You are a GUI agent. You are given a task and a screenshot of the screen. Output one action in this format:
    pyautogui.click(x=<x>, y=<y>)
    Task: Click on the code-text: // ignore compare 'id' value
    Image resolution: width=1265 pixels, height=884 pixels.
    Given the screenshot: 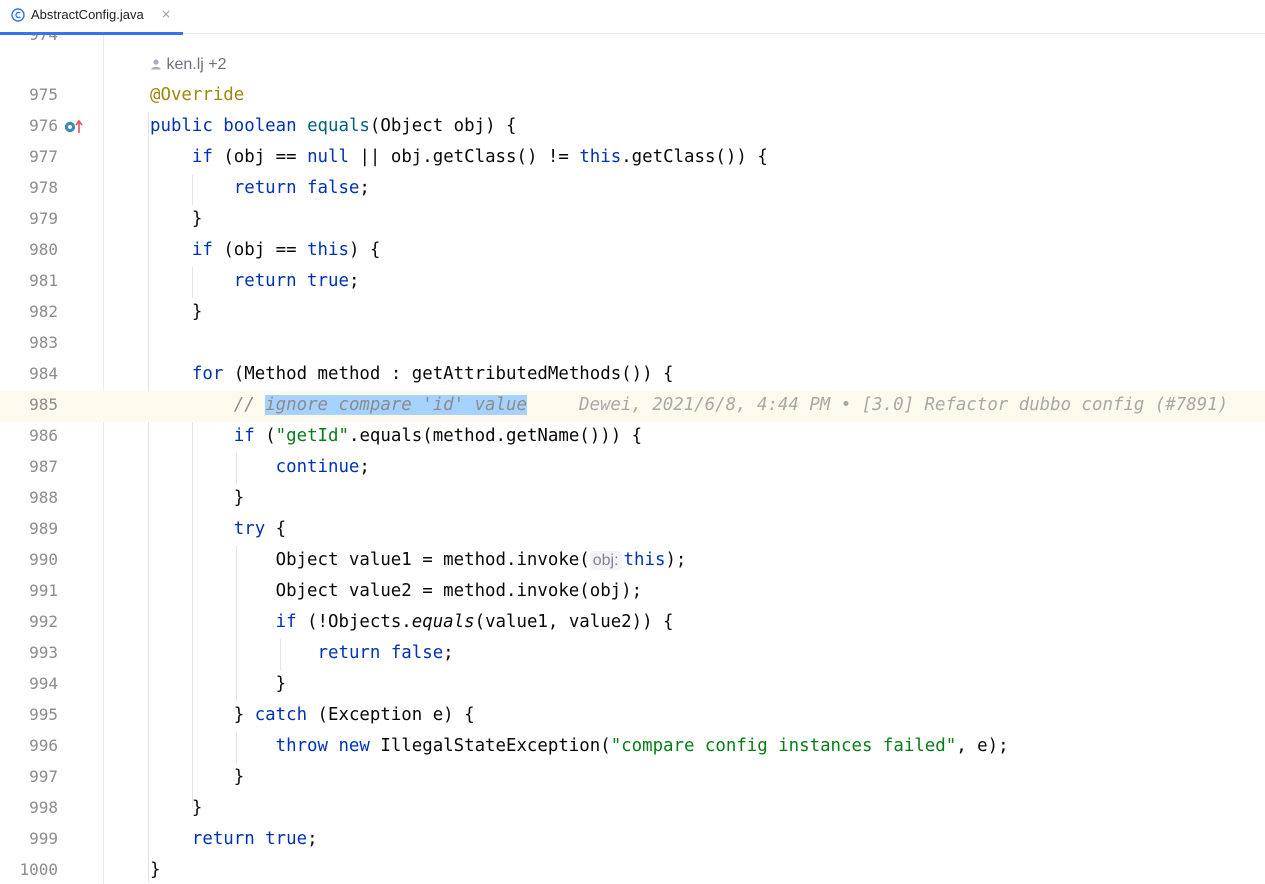 What is the action you would take?
    pyautogui.click(x=380, y=405)
    